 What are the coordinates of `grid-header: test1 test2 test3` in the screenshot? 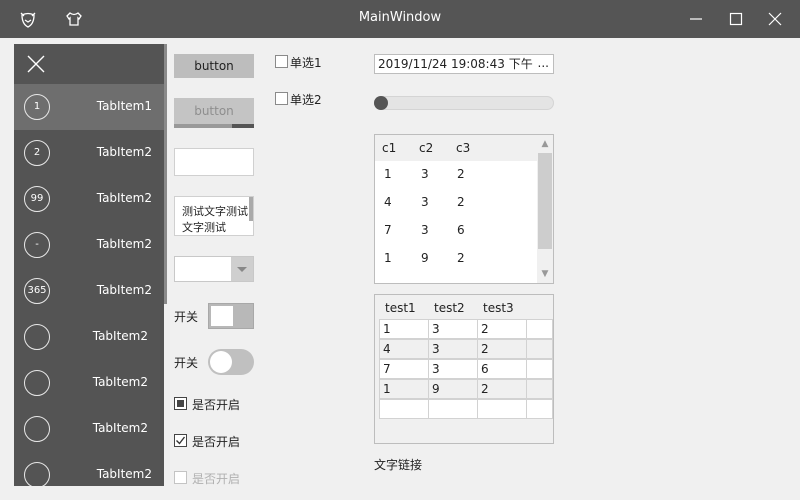 It's located at (464, 307).